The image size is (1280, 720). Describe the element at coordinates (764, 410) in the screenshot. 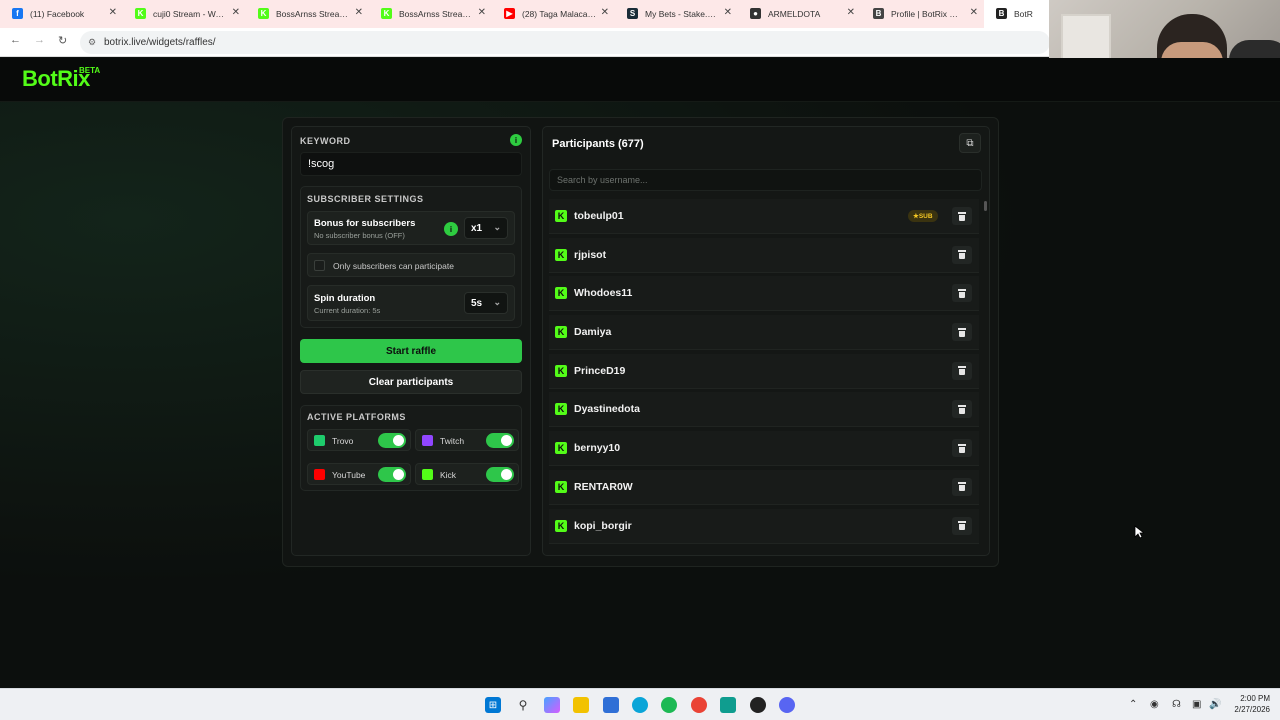

I see `participant-row: K Dyastinedota` at that location.